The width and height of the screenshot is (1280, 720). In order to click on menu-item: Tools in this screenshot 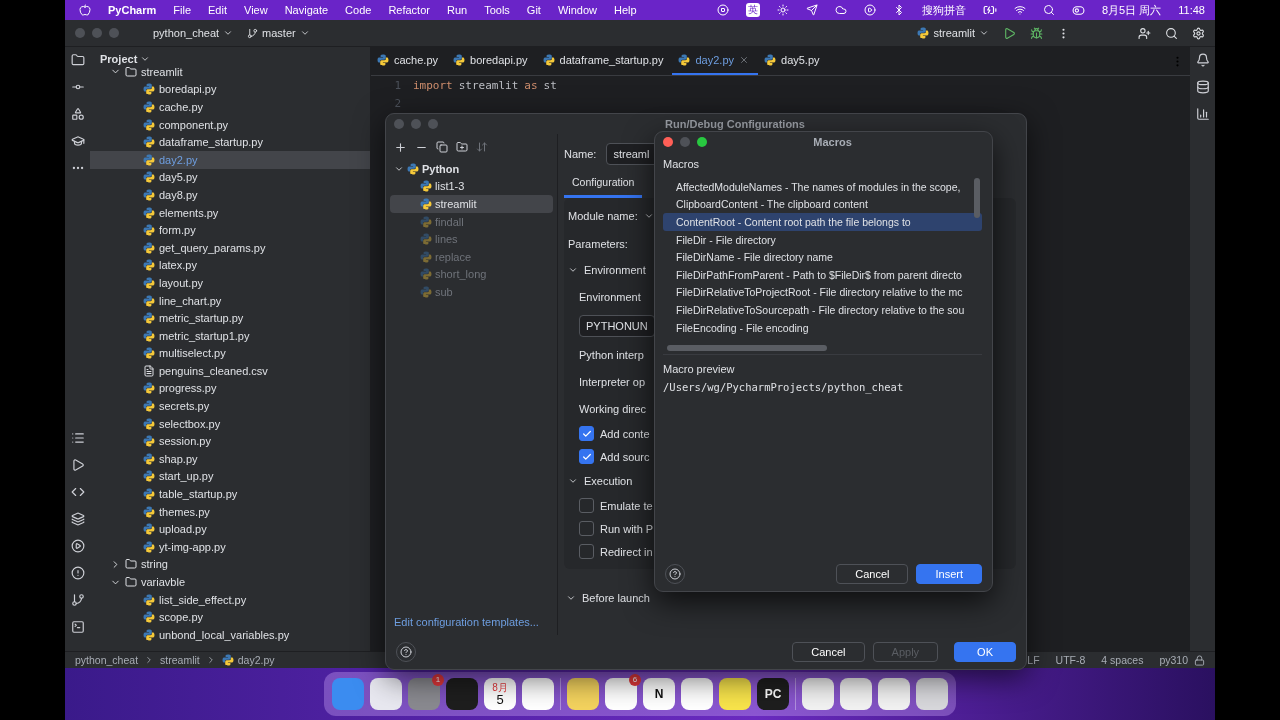, I will do `click(497, 10)`.